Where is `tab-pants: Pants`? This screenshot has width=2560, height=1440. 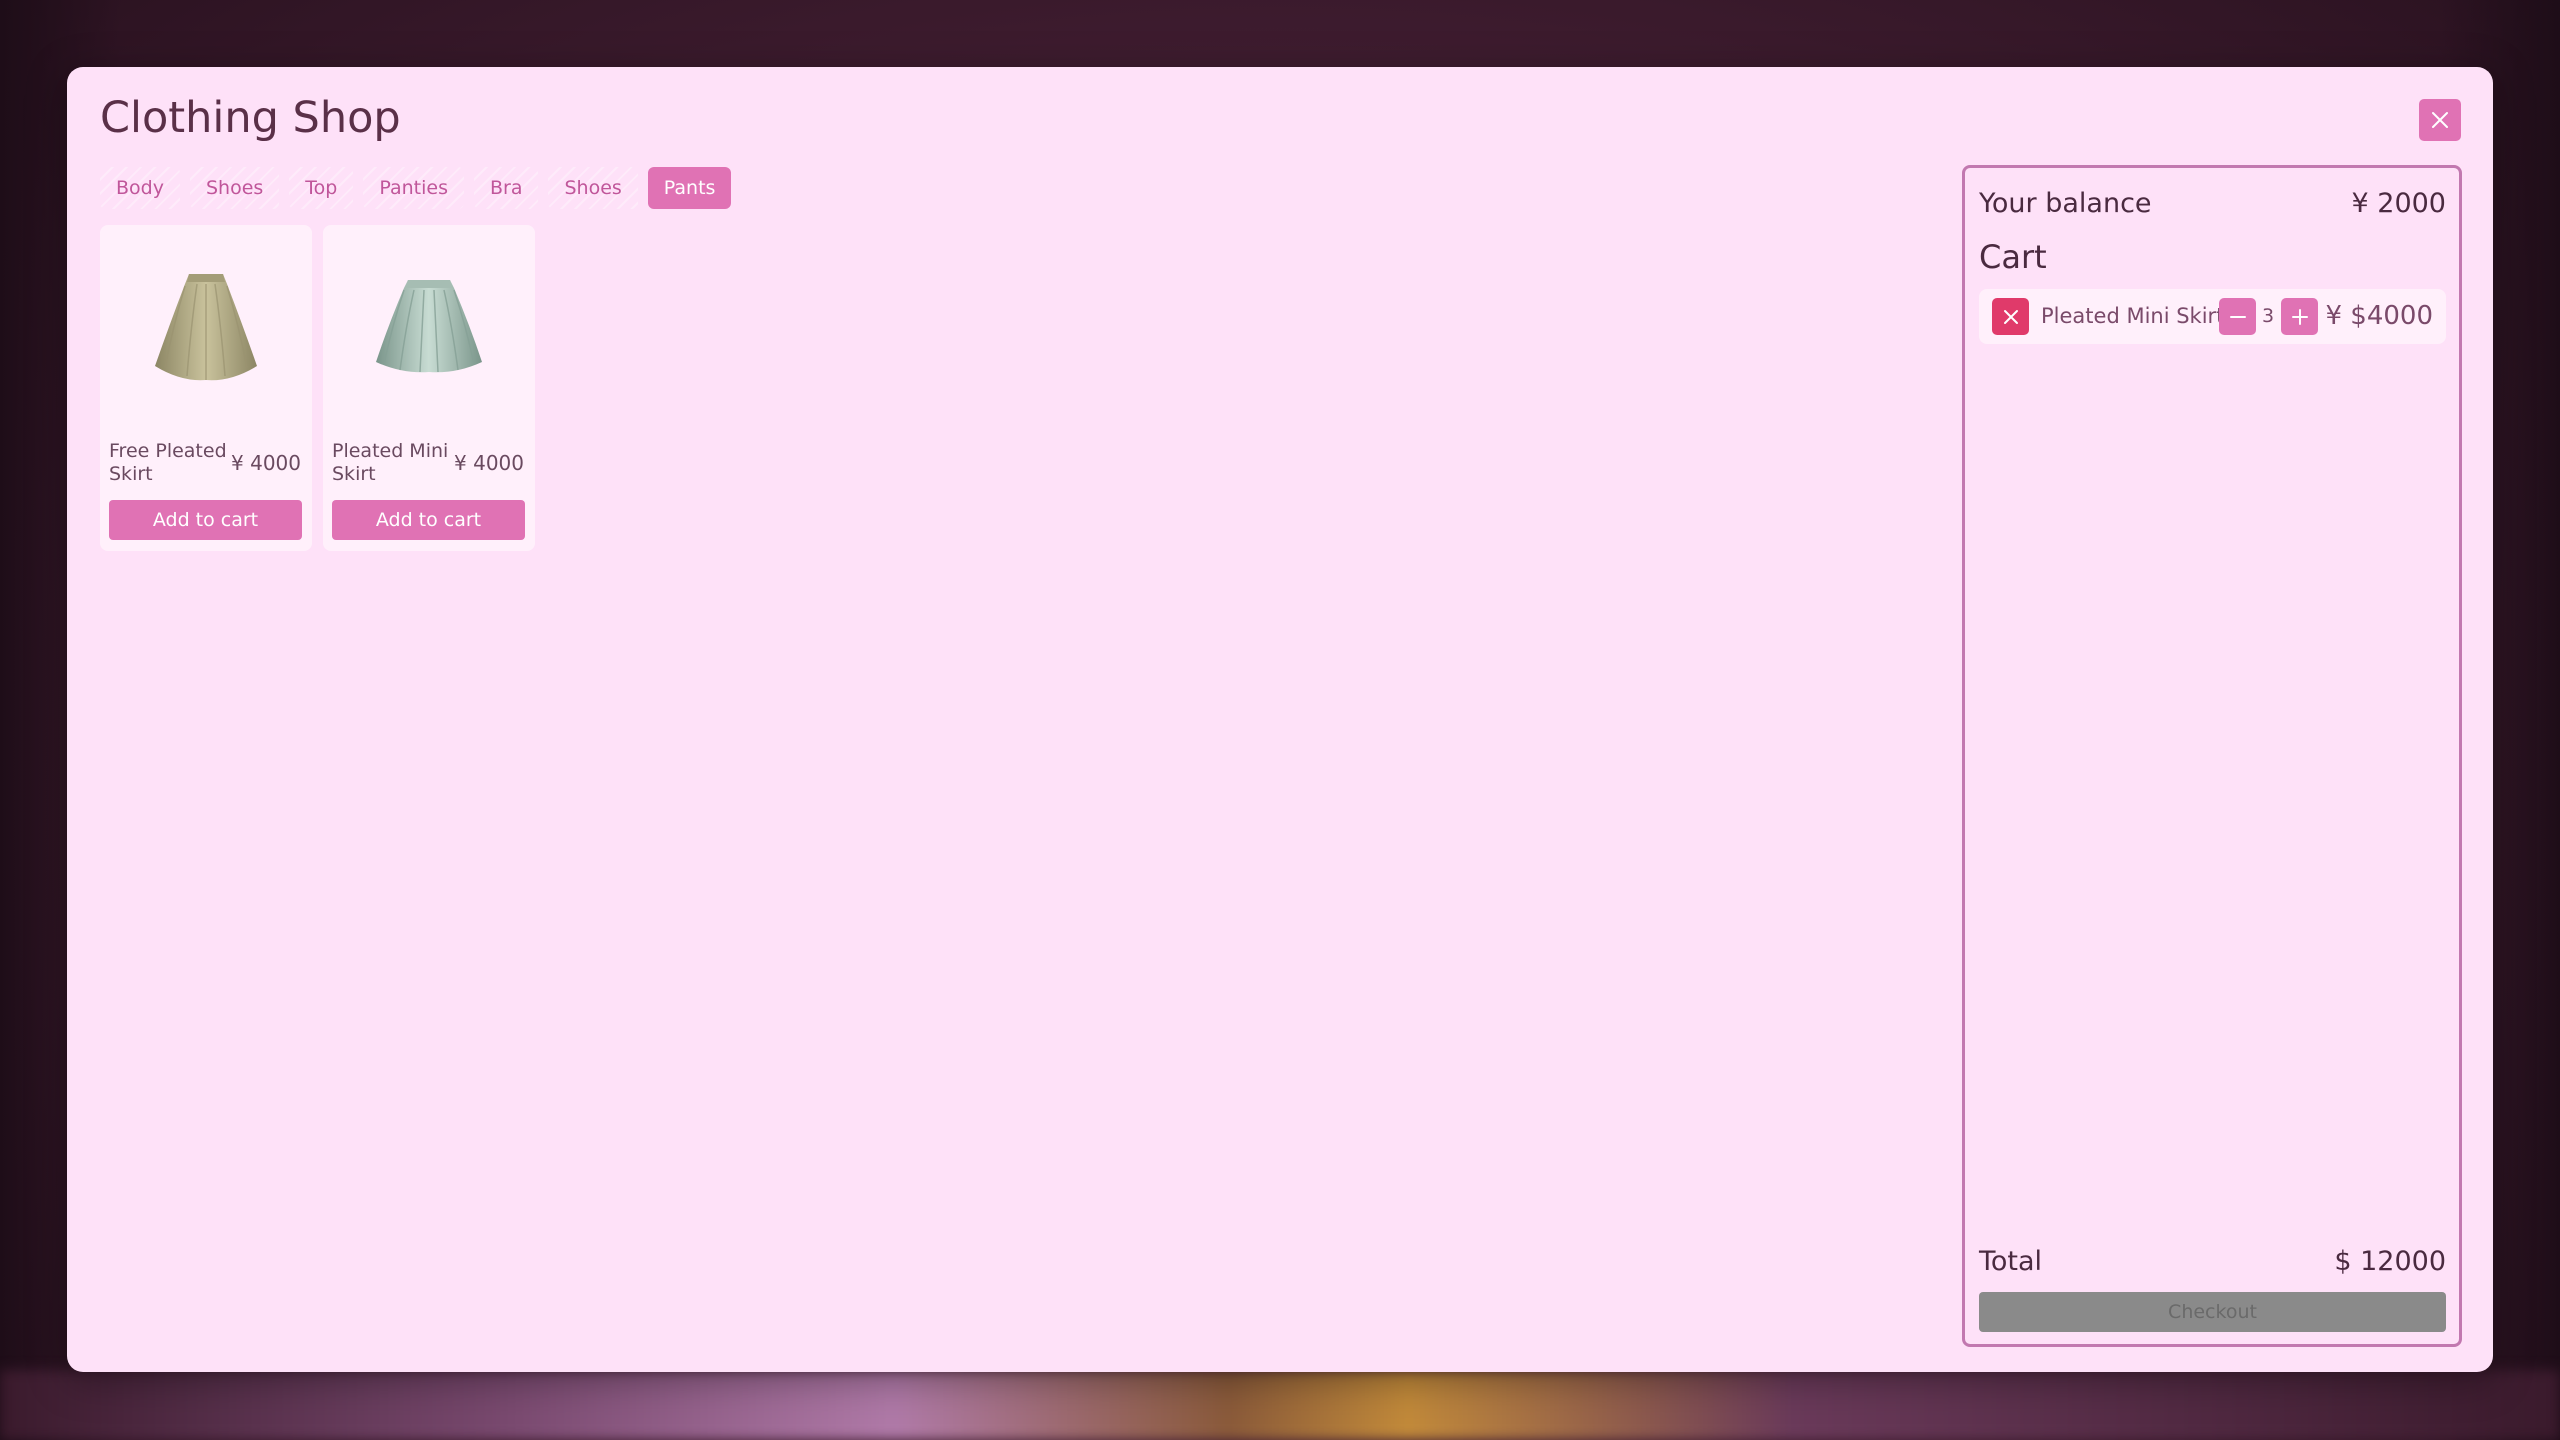
tab-pants: Pants is located at coordinates (689, 188).